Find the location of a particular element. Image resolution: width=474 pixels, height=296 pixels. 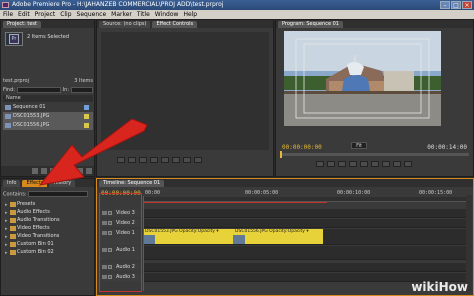

minimize-button: – is located at coordinates (445, 5).